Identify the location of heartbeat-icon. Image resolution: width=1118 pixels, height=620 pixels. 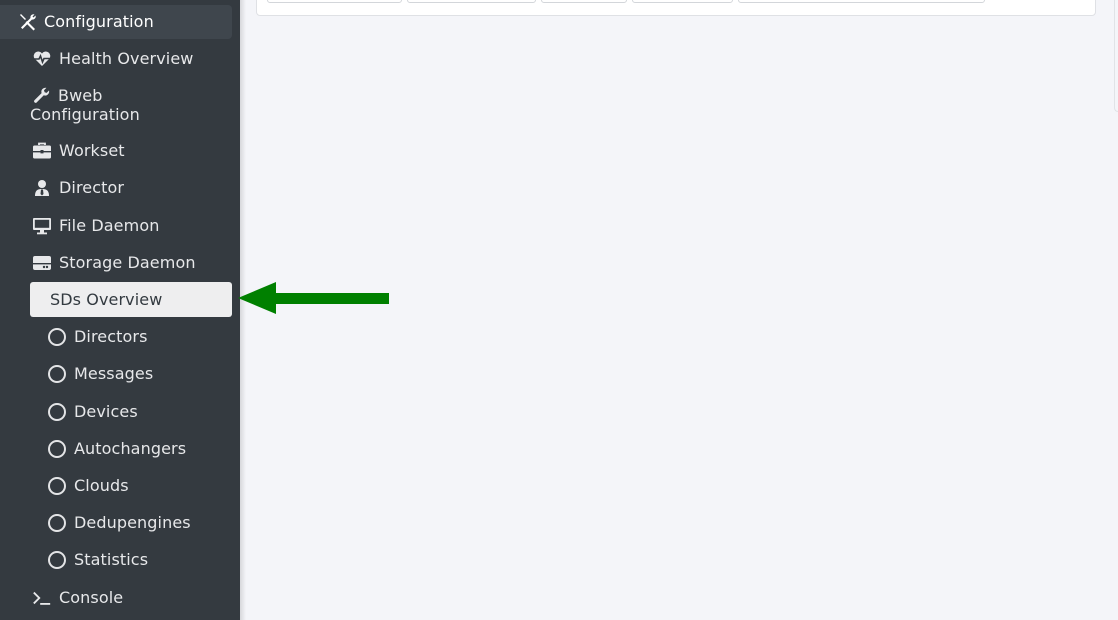
(42, 59).